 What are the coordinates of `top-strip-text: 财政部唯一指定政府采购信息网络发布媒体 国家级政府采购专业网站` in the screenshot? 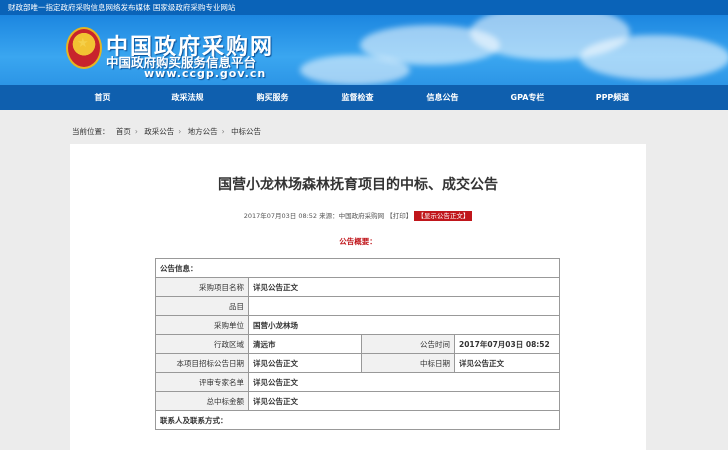 It's located at (122, 7).